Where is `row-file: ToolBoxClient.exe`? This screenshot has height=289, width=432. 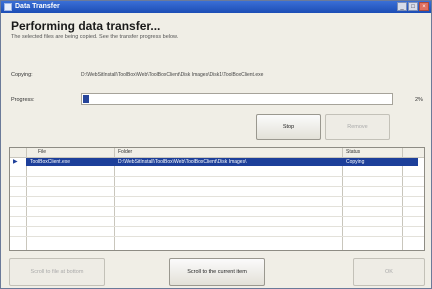
row-file: ToolBoxClient.exe is located at coordinates (50, 162).